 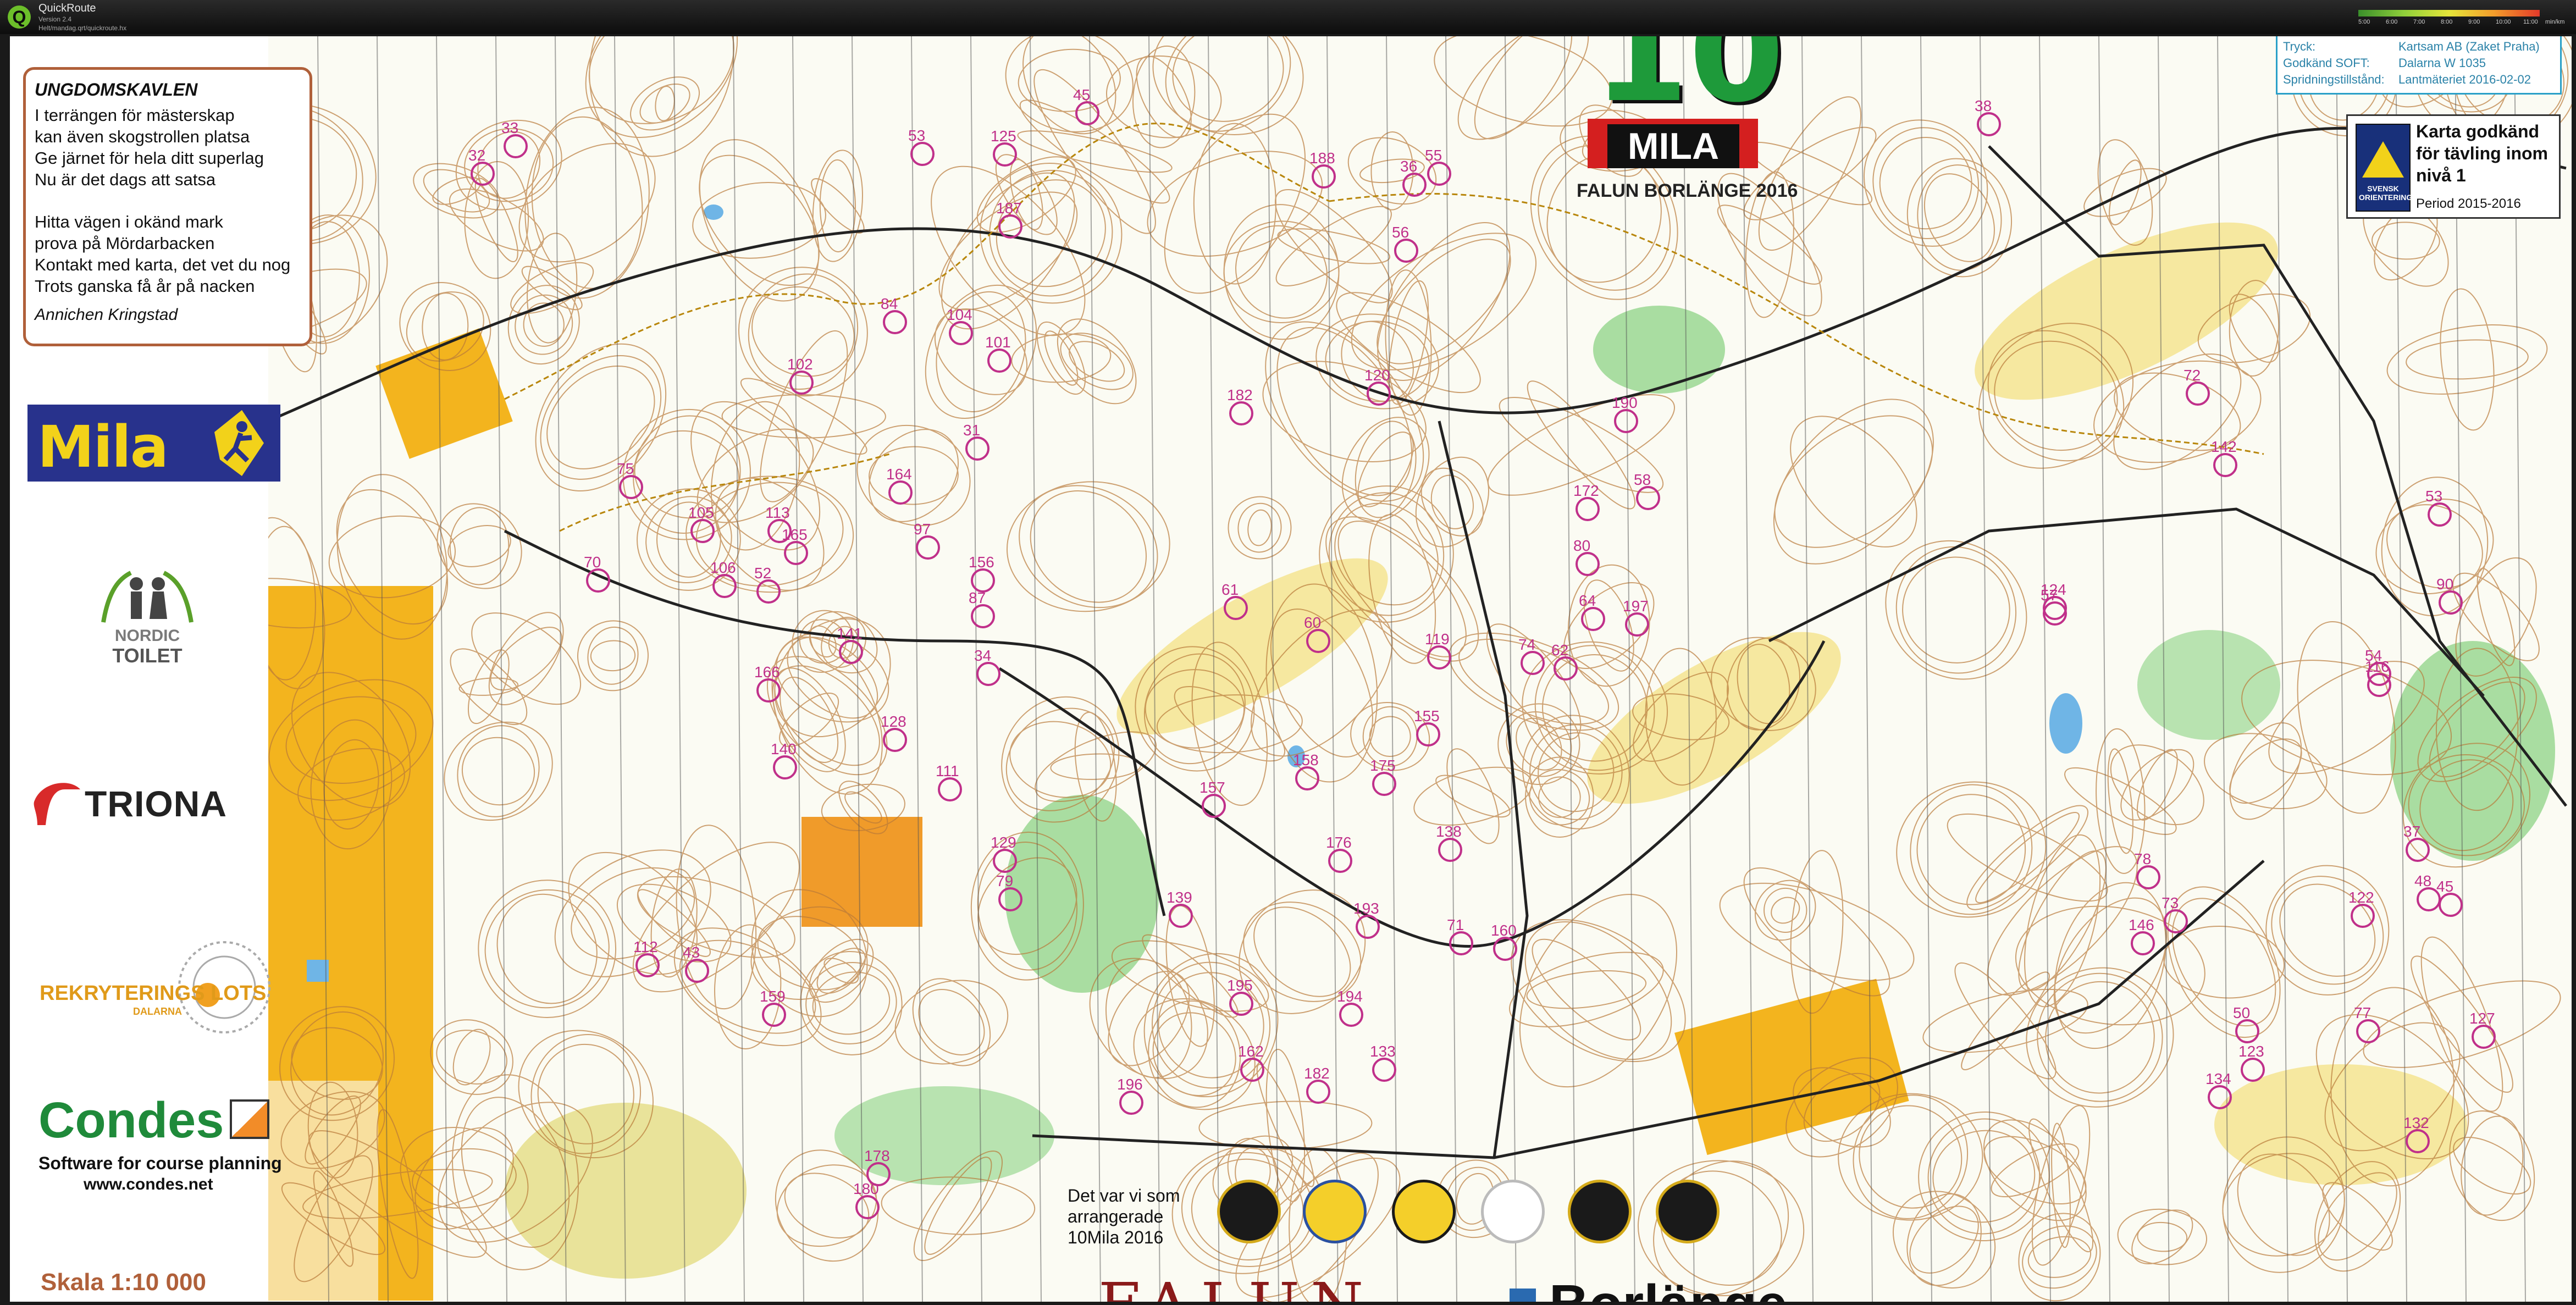 I want to click on map-scale: Skala 1:10 000, so click(x=123, y=1282).